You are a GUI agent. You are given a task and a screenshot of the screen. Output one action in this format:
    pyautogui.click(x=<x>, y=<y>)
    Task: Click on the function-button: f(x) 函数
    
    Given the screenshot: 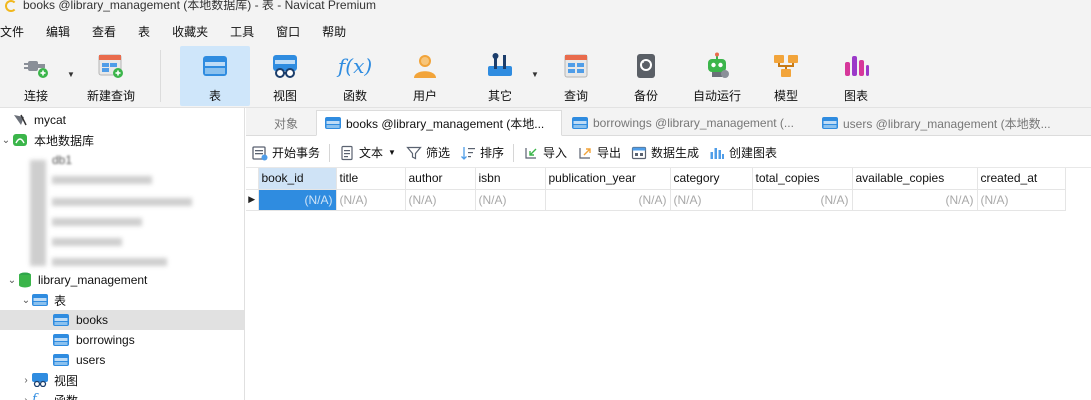 What is the action you would take?
    pyautogui.click(x=355, y=76)
    